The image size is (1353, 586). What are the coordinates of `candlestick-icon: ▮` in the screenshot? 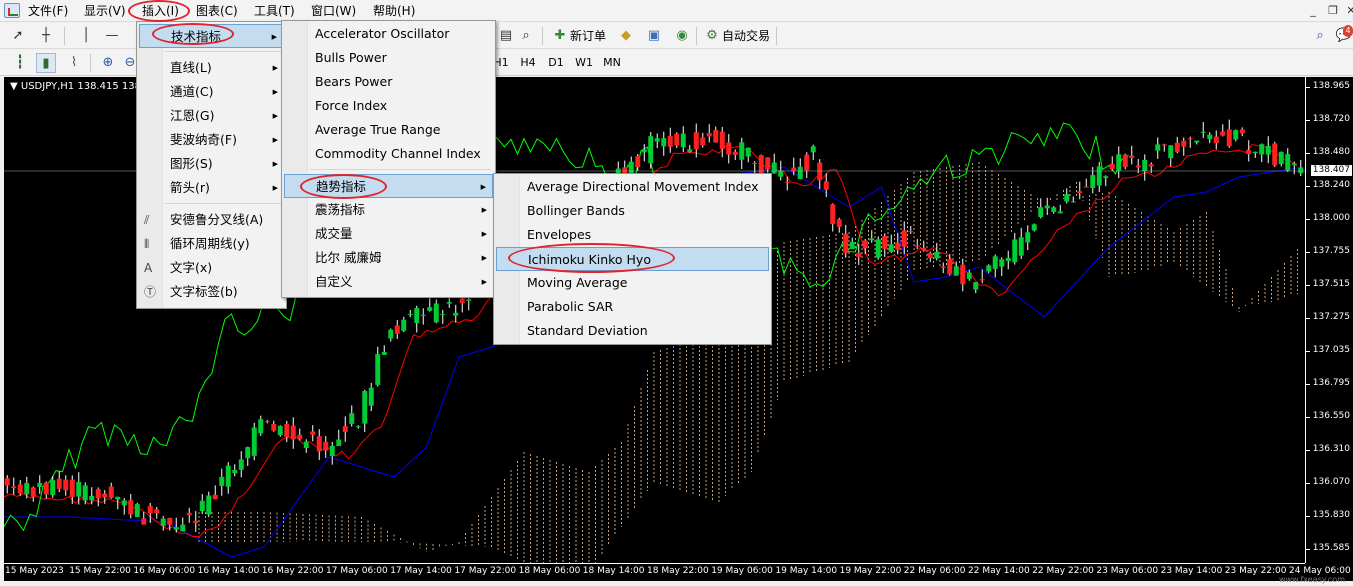 It's located at (46, 63).